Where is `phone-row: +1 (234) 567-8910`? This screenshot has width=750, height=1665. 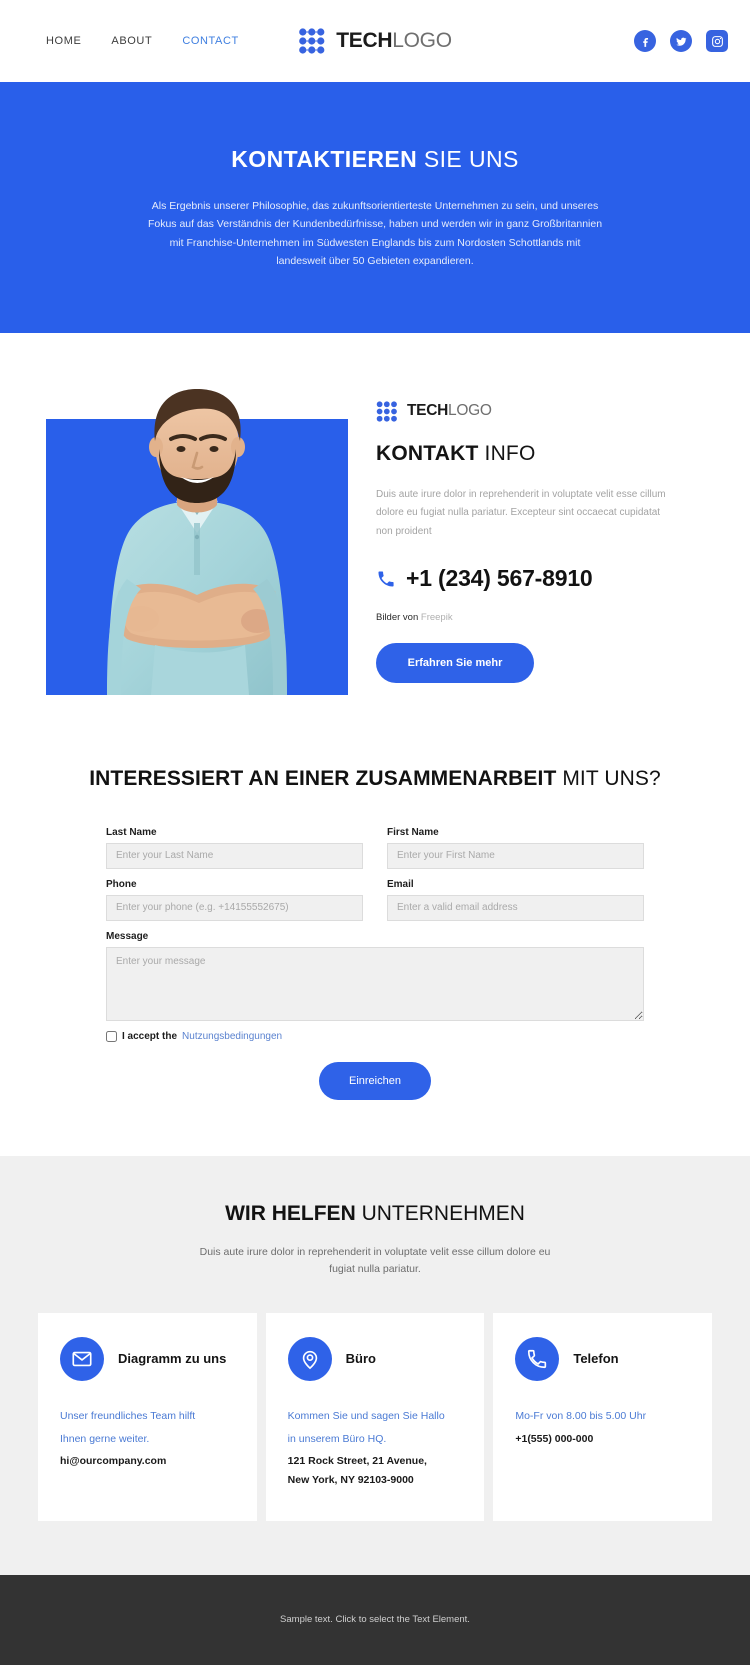 phone-row: +1 (234) 567-8910 is located at coordinates (540, 578).